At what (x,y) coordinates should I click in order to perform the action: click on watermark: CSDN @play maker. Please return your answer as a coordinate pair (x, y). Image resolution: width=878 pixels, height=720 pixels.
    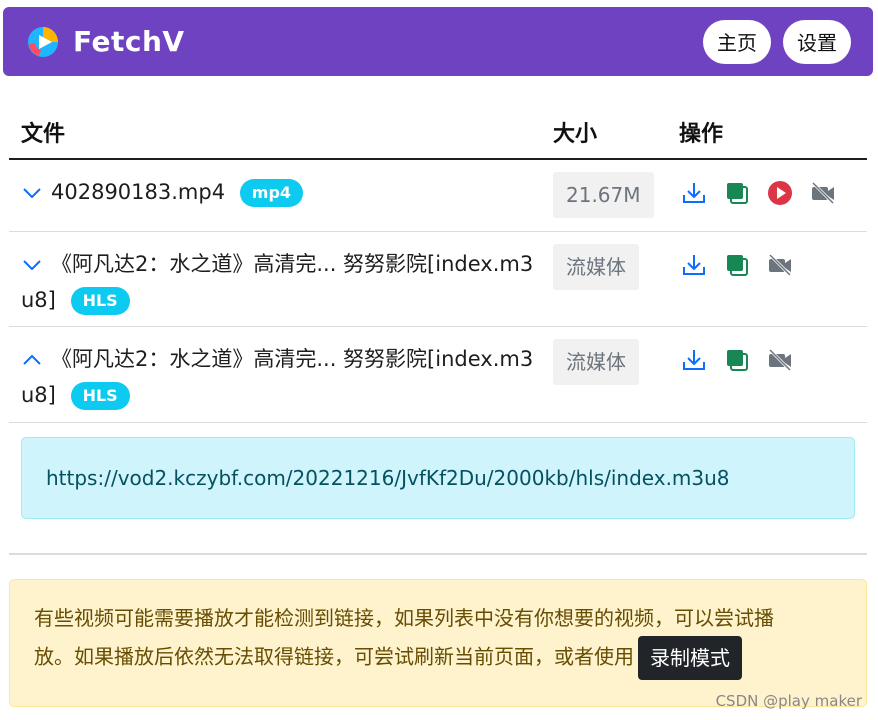
    Looking at the image, I should click on (788, 701).